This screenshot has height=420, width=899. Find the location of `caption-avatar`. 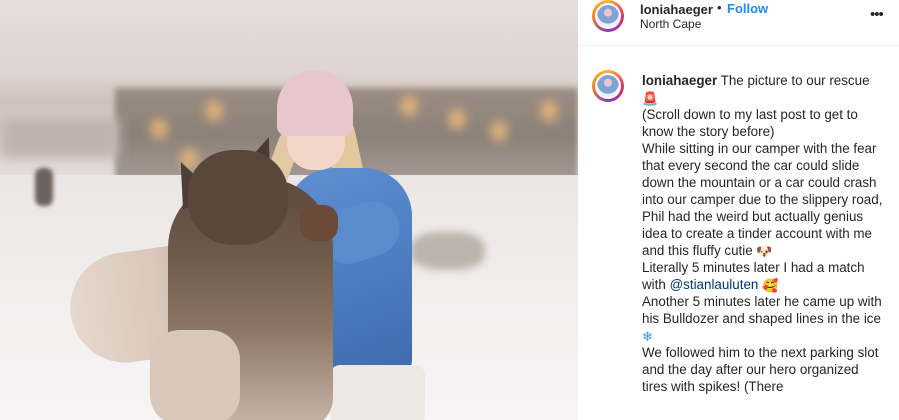

caption-avatar is located at coordinates (608, 86).